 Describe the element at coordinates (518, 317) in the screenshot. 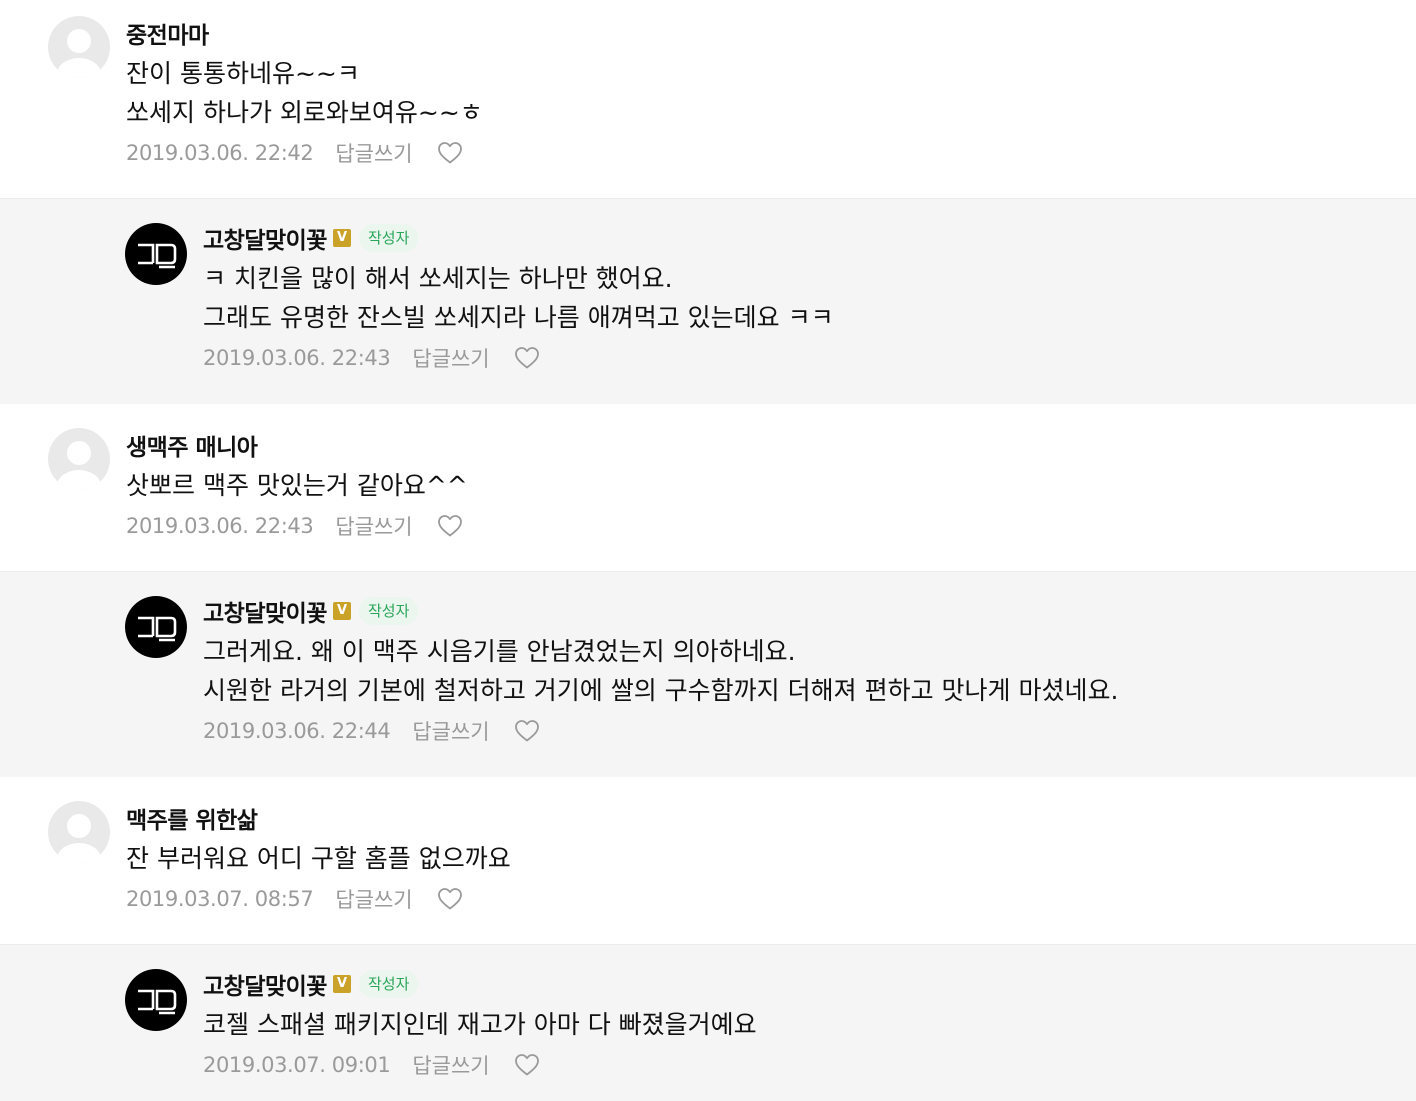

I see `comment-line: 그래도 유명한 잔스빌 쏘세지라 나름 애껴먹고 있는데요 ㅋㅋ` at that location.